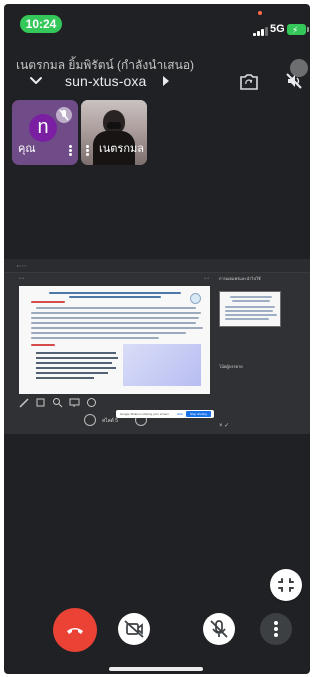 This screenshot has height=677, width=320. What do you see at coordinates (157, 266) in the screenshot?
I see `shared-toolbar: • ▫ ▫ ▫` at bounding box center [157, 266].